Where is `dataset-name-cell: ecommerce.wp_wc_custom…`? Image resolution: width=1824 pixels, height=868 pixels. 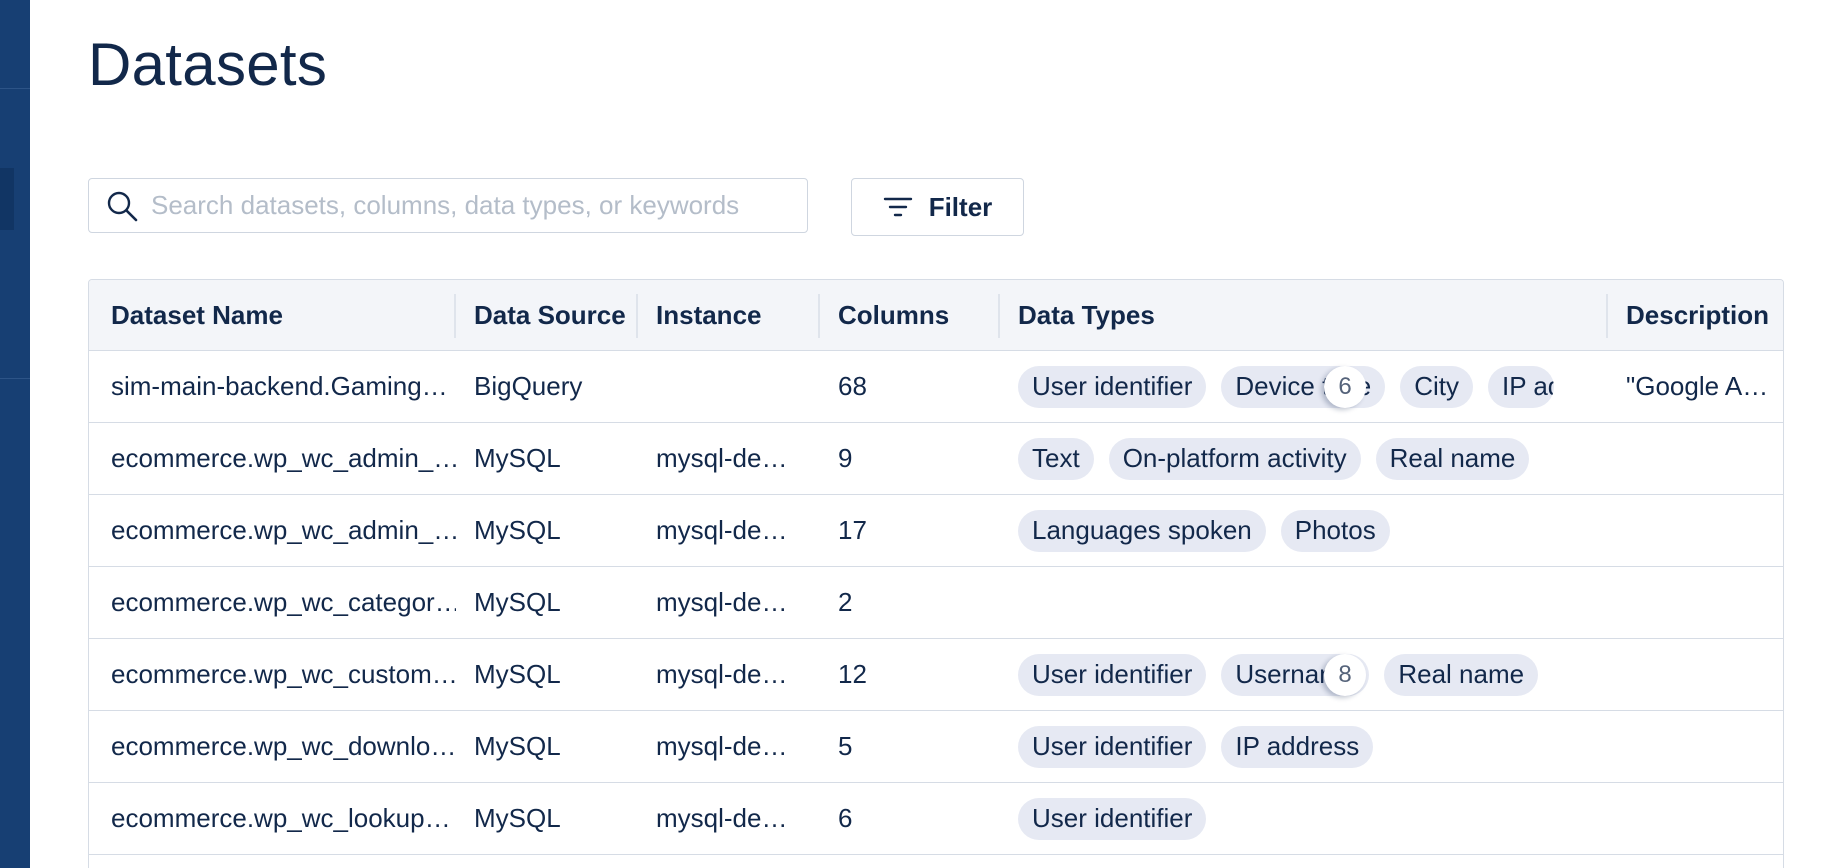 dataset-name-cell: ecommerce.wp_wc_custom… is located at coordinates (283, 674).